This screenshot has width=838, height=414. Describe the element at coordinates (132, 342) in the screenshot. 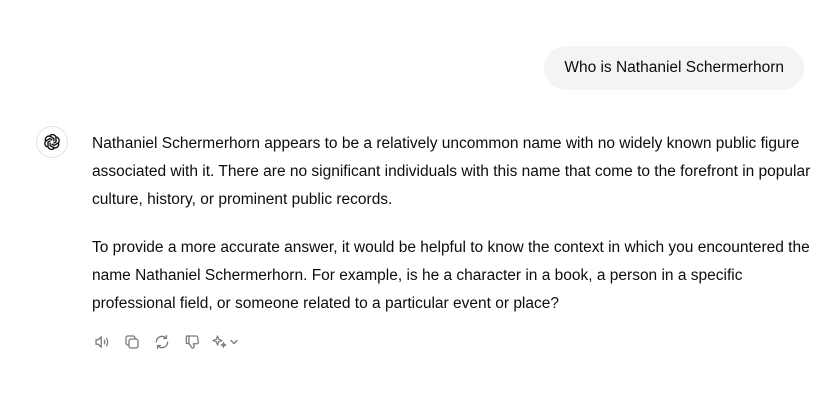

I see `copy-icon` at that location.